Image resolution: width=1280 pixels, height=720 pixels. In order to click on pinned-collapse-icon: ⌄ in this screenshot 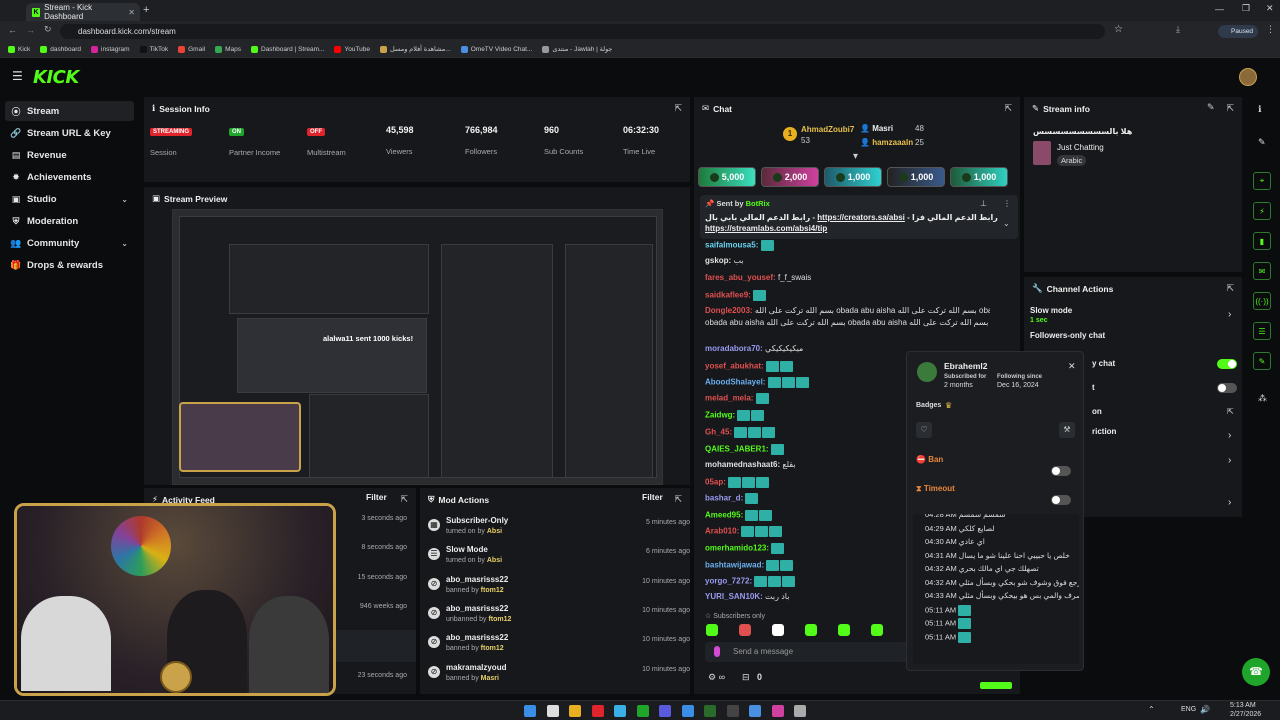, I will do `click(1006, 223)`.